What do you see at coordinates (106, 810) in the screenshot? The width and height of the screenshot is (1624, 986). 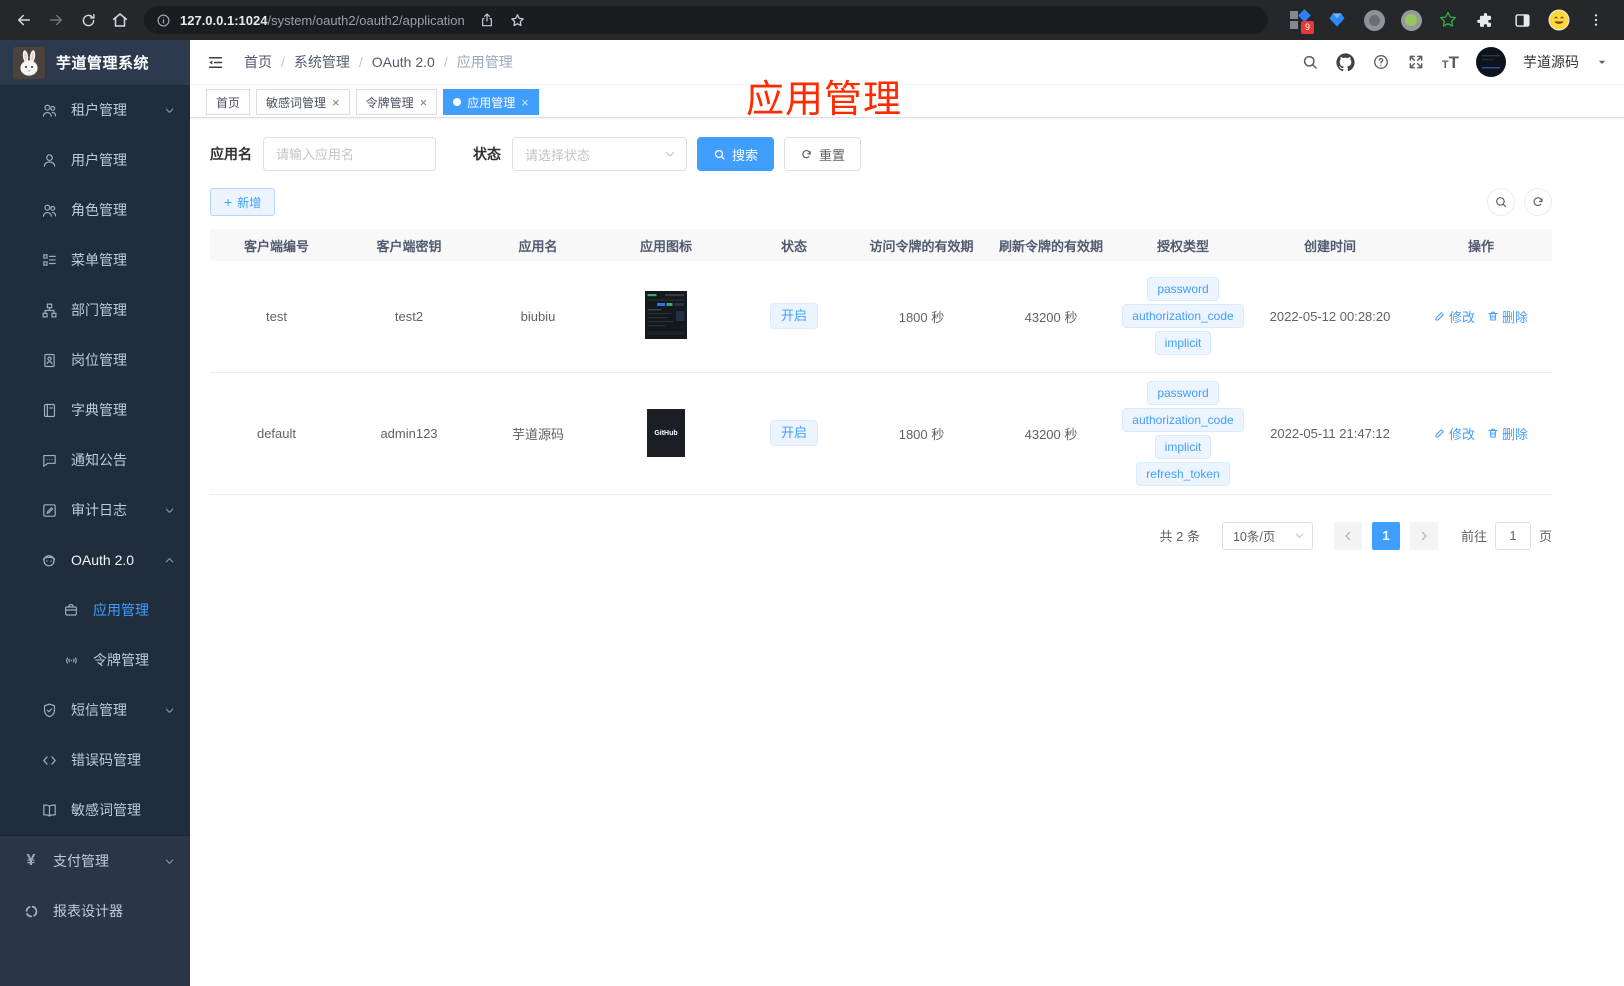 I see `sidebar-item-label: 敏感词管理` at bounding box center [106, 810].